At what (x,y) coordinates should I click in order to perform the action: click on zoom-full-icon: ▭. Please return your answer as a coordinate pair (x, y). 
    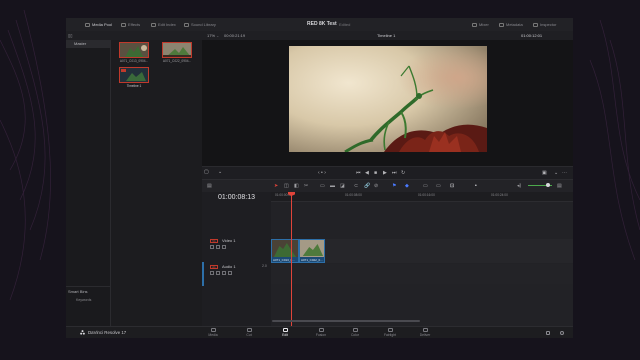
    Looking at the image, I should click on (425, 186).